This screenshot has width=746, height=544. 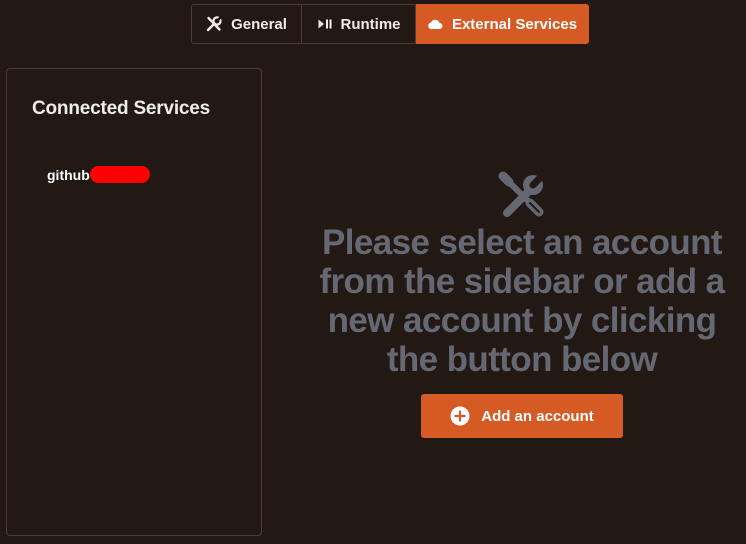 What do you see at coordinates (325, 24) in the screenshot?
I see `play-pause-icon` at bounding box center [325, 24].